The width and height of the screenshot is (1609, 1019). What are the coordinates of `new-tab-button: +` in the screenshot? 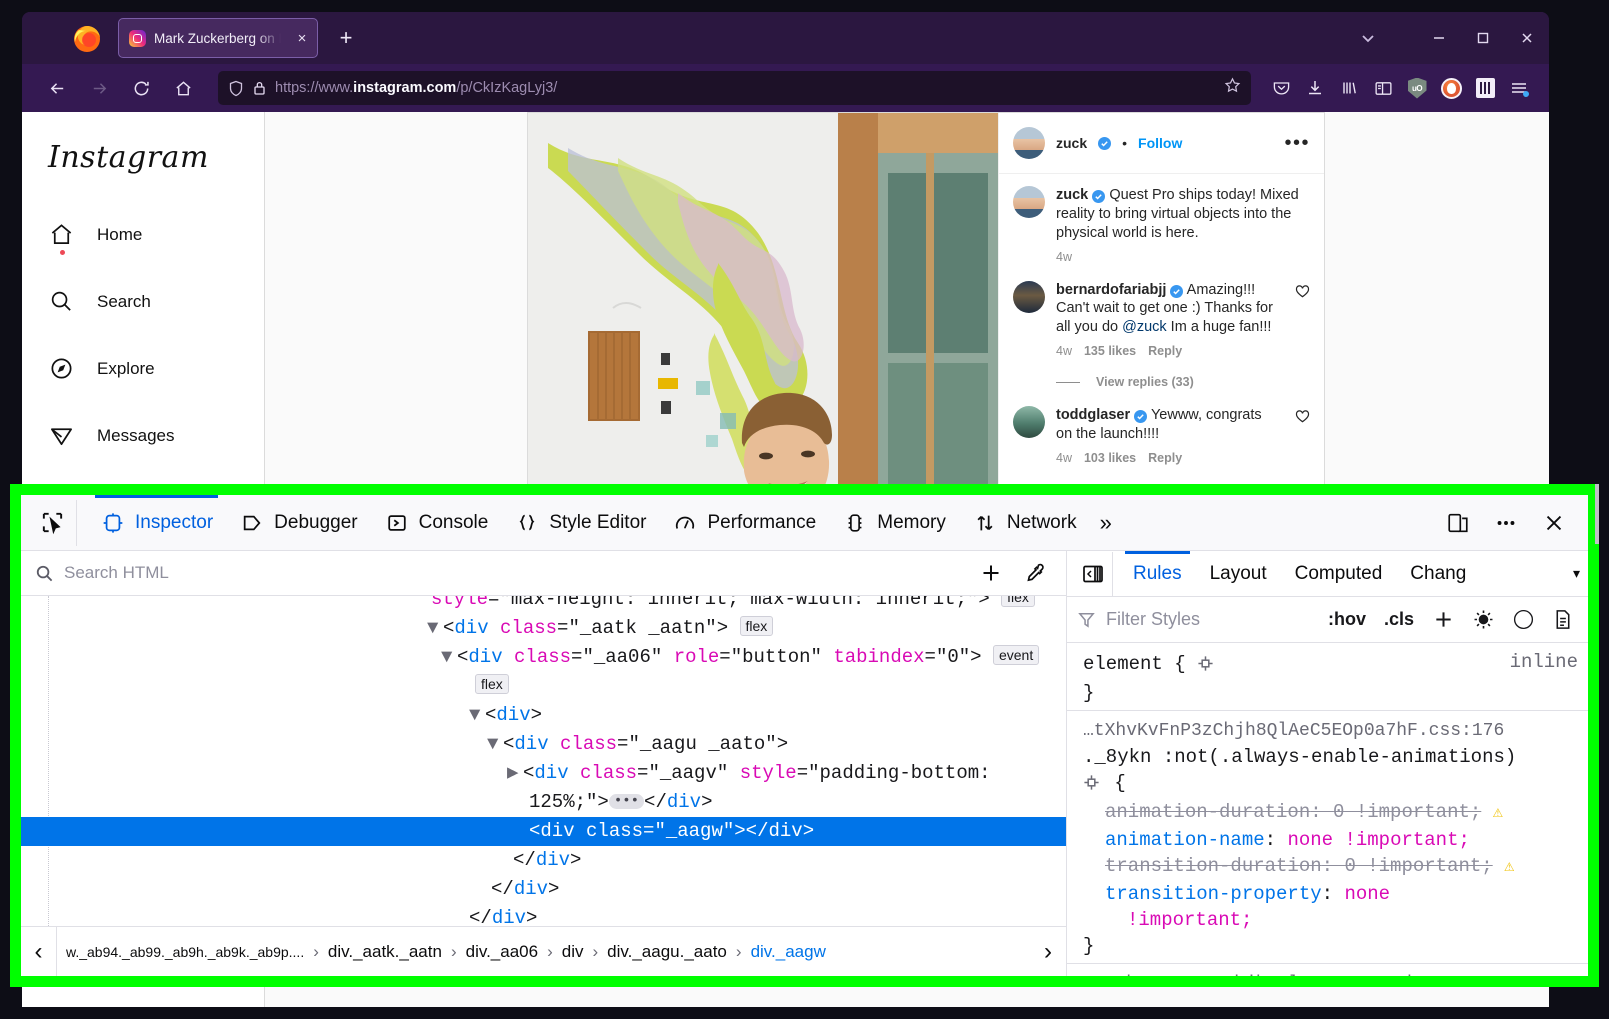 It's located at (346, 38).